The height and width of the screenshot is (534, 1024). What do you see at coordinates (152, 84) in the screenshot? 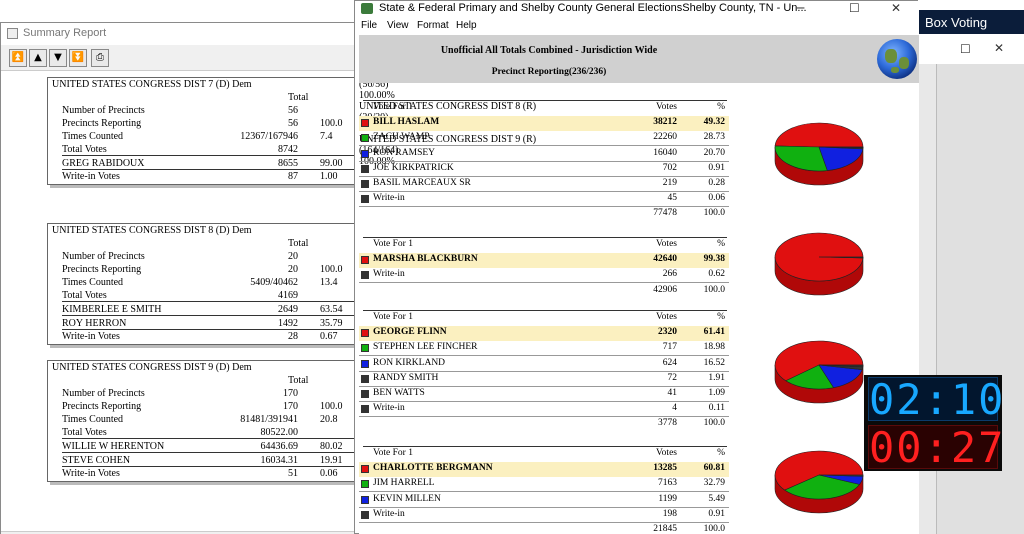
I see `summary-box-header: UNITED STATES CONGRESS DIST 7 (D) Dem` at bounding box center [152, 84].